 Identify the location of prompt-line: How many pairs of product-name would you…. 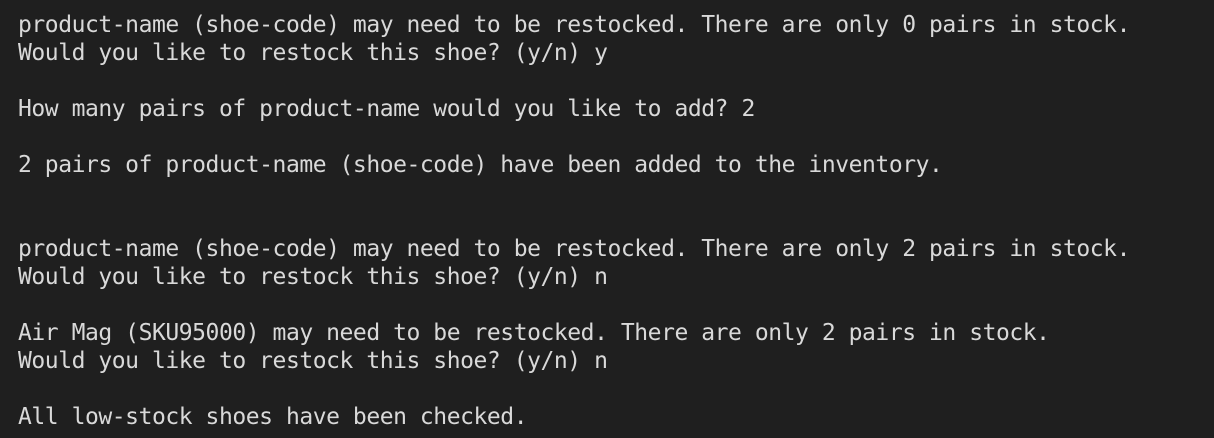
(386, 109).